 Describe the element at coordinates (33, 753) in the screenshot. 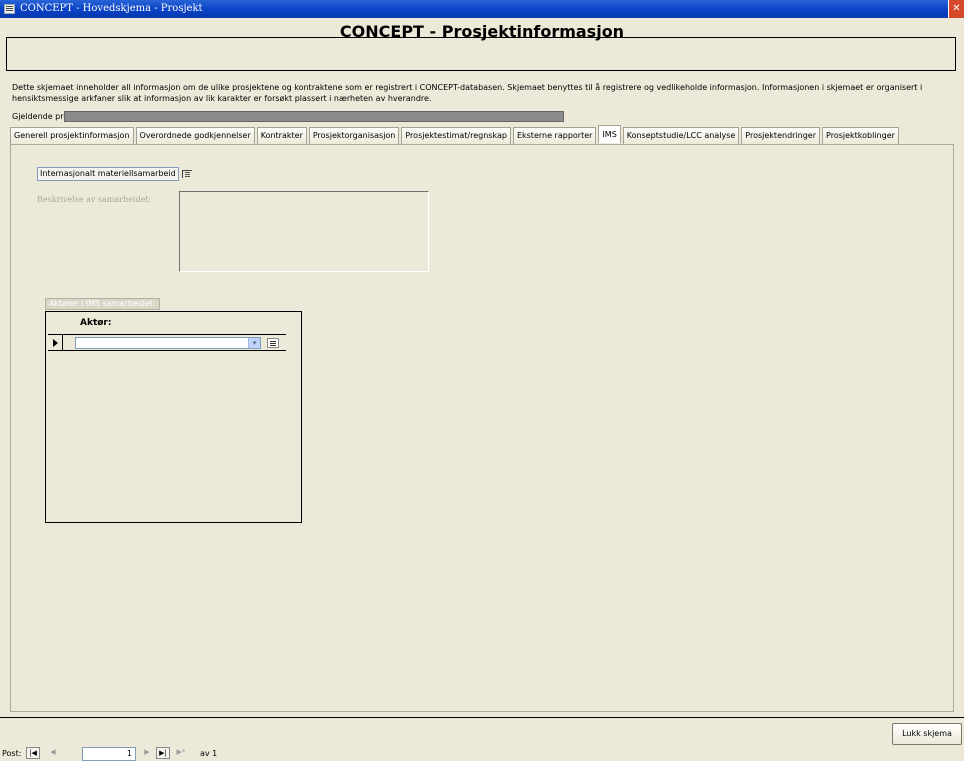

I see `first-record-button: |◀` at that location.